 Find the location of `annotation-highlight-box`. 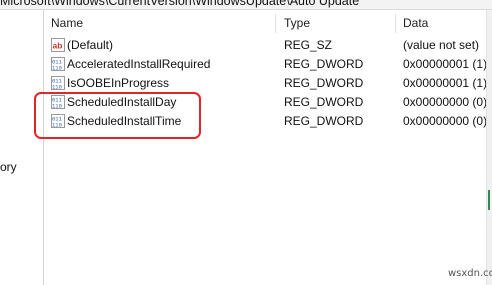

annotation-highlight-box is located at coordinates (117, 115).